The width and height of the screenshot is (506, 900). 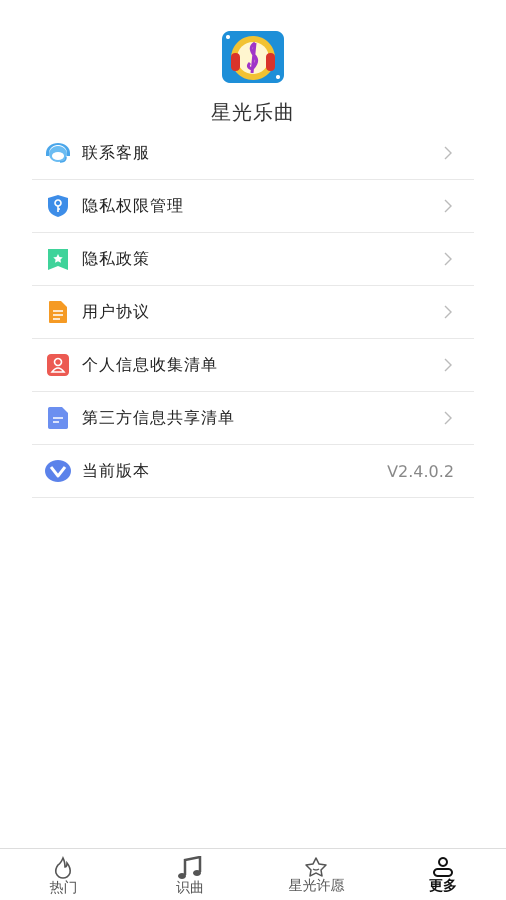 What do you see at coordinates (58, 206) in the screenshot?
I see `shield-key-icon` at bounding box center [58, 206].